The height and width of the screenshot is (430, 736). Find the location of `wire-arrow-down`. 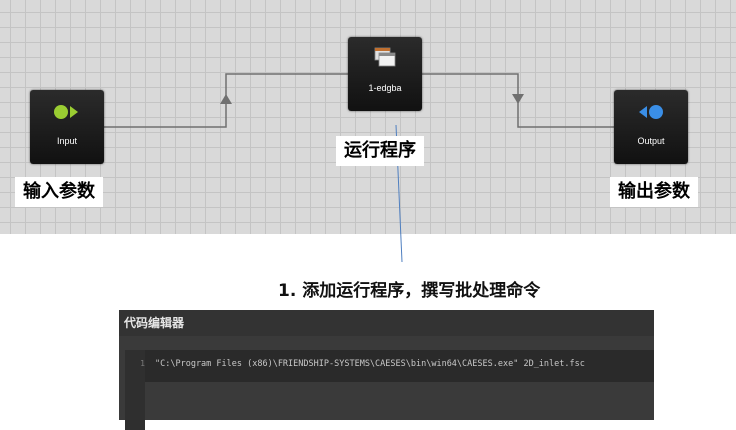

wire-arrow-down is located at coordinates (518, 99).